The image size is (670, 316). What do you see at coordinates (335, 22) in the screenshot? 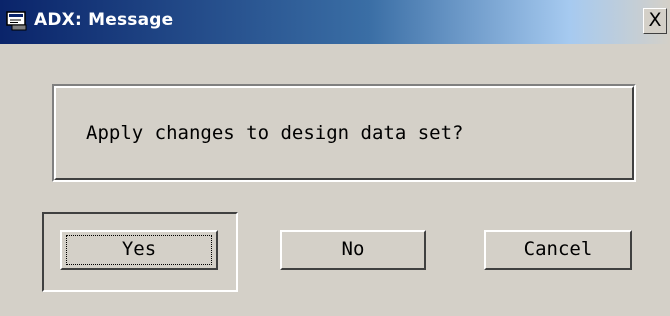
I see `title-bar: ADX: Message X` at bounding box center [335, 22].